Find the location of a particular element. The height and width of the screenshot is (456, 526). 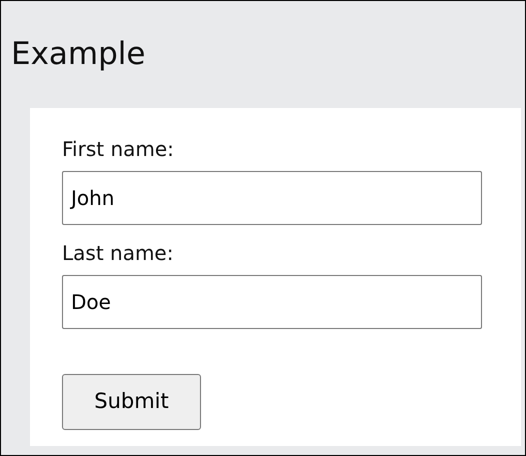

text-field: John is located at coordinates (272, 198).